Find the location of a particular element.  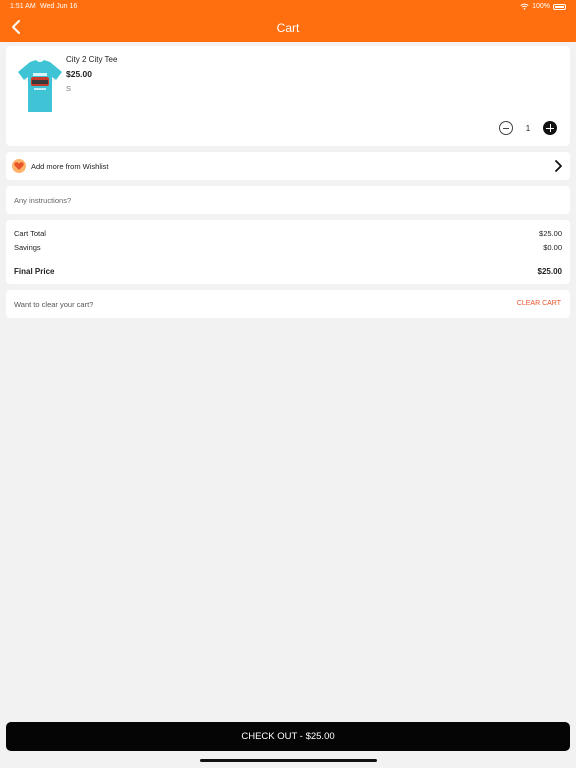

battery-percent: 100% is located at coordinates (541, 6).